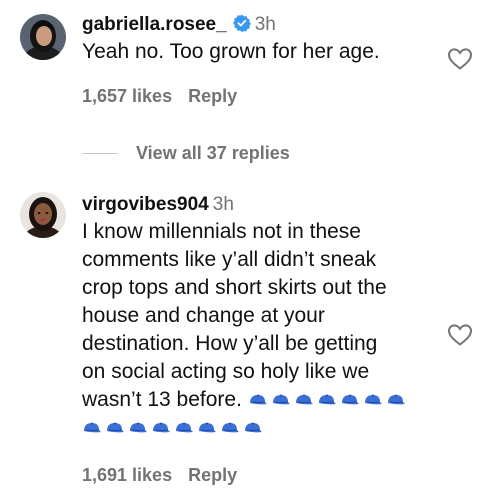 Image resolution: width=496 pixels, height=500 pixels. Describe the element at coordinates (241, 23) in the screenshot. I see `verified-badge-icon` at that location.